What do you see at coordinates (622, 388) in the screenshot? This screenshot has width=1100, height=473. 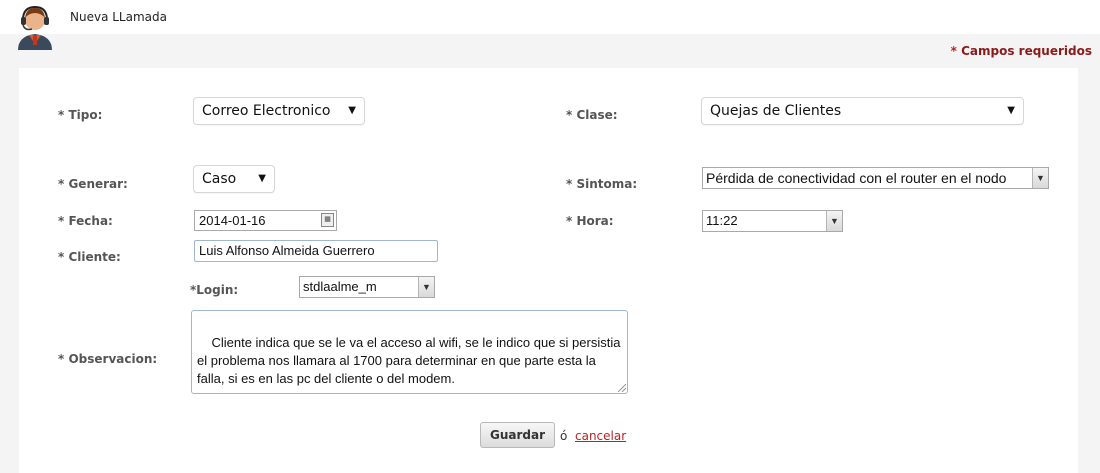 I see `resize-handle-icon` at bounding box center [622, 388].